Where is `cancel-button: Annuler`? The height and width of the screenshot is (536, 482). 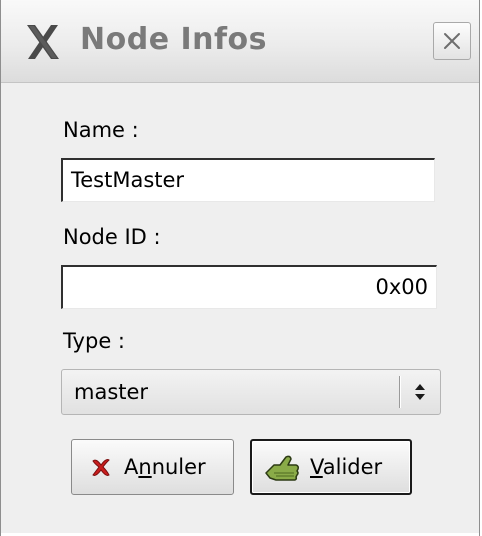 cancel-button: Annuler is located at coordinates (152, 467).